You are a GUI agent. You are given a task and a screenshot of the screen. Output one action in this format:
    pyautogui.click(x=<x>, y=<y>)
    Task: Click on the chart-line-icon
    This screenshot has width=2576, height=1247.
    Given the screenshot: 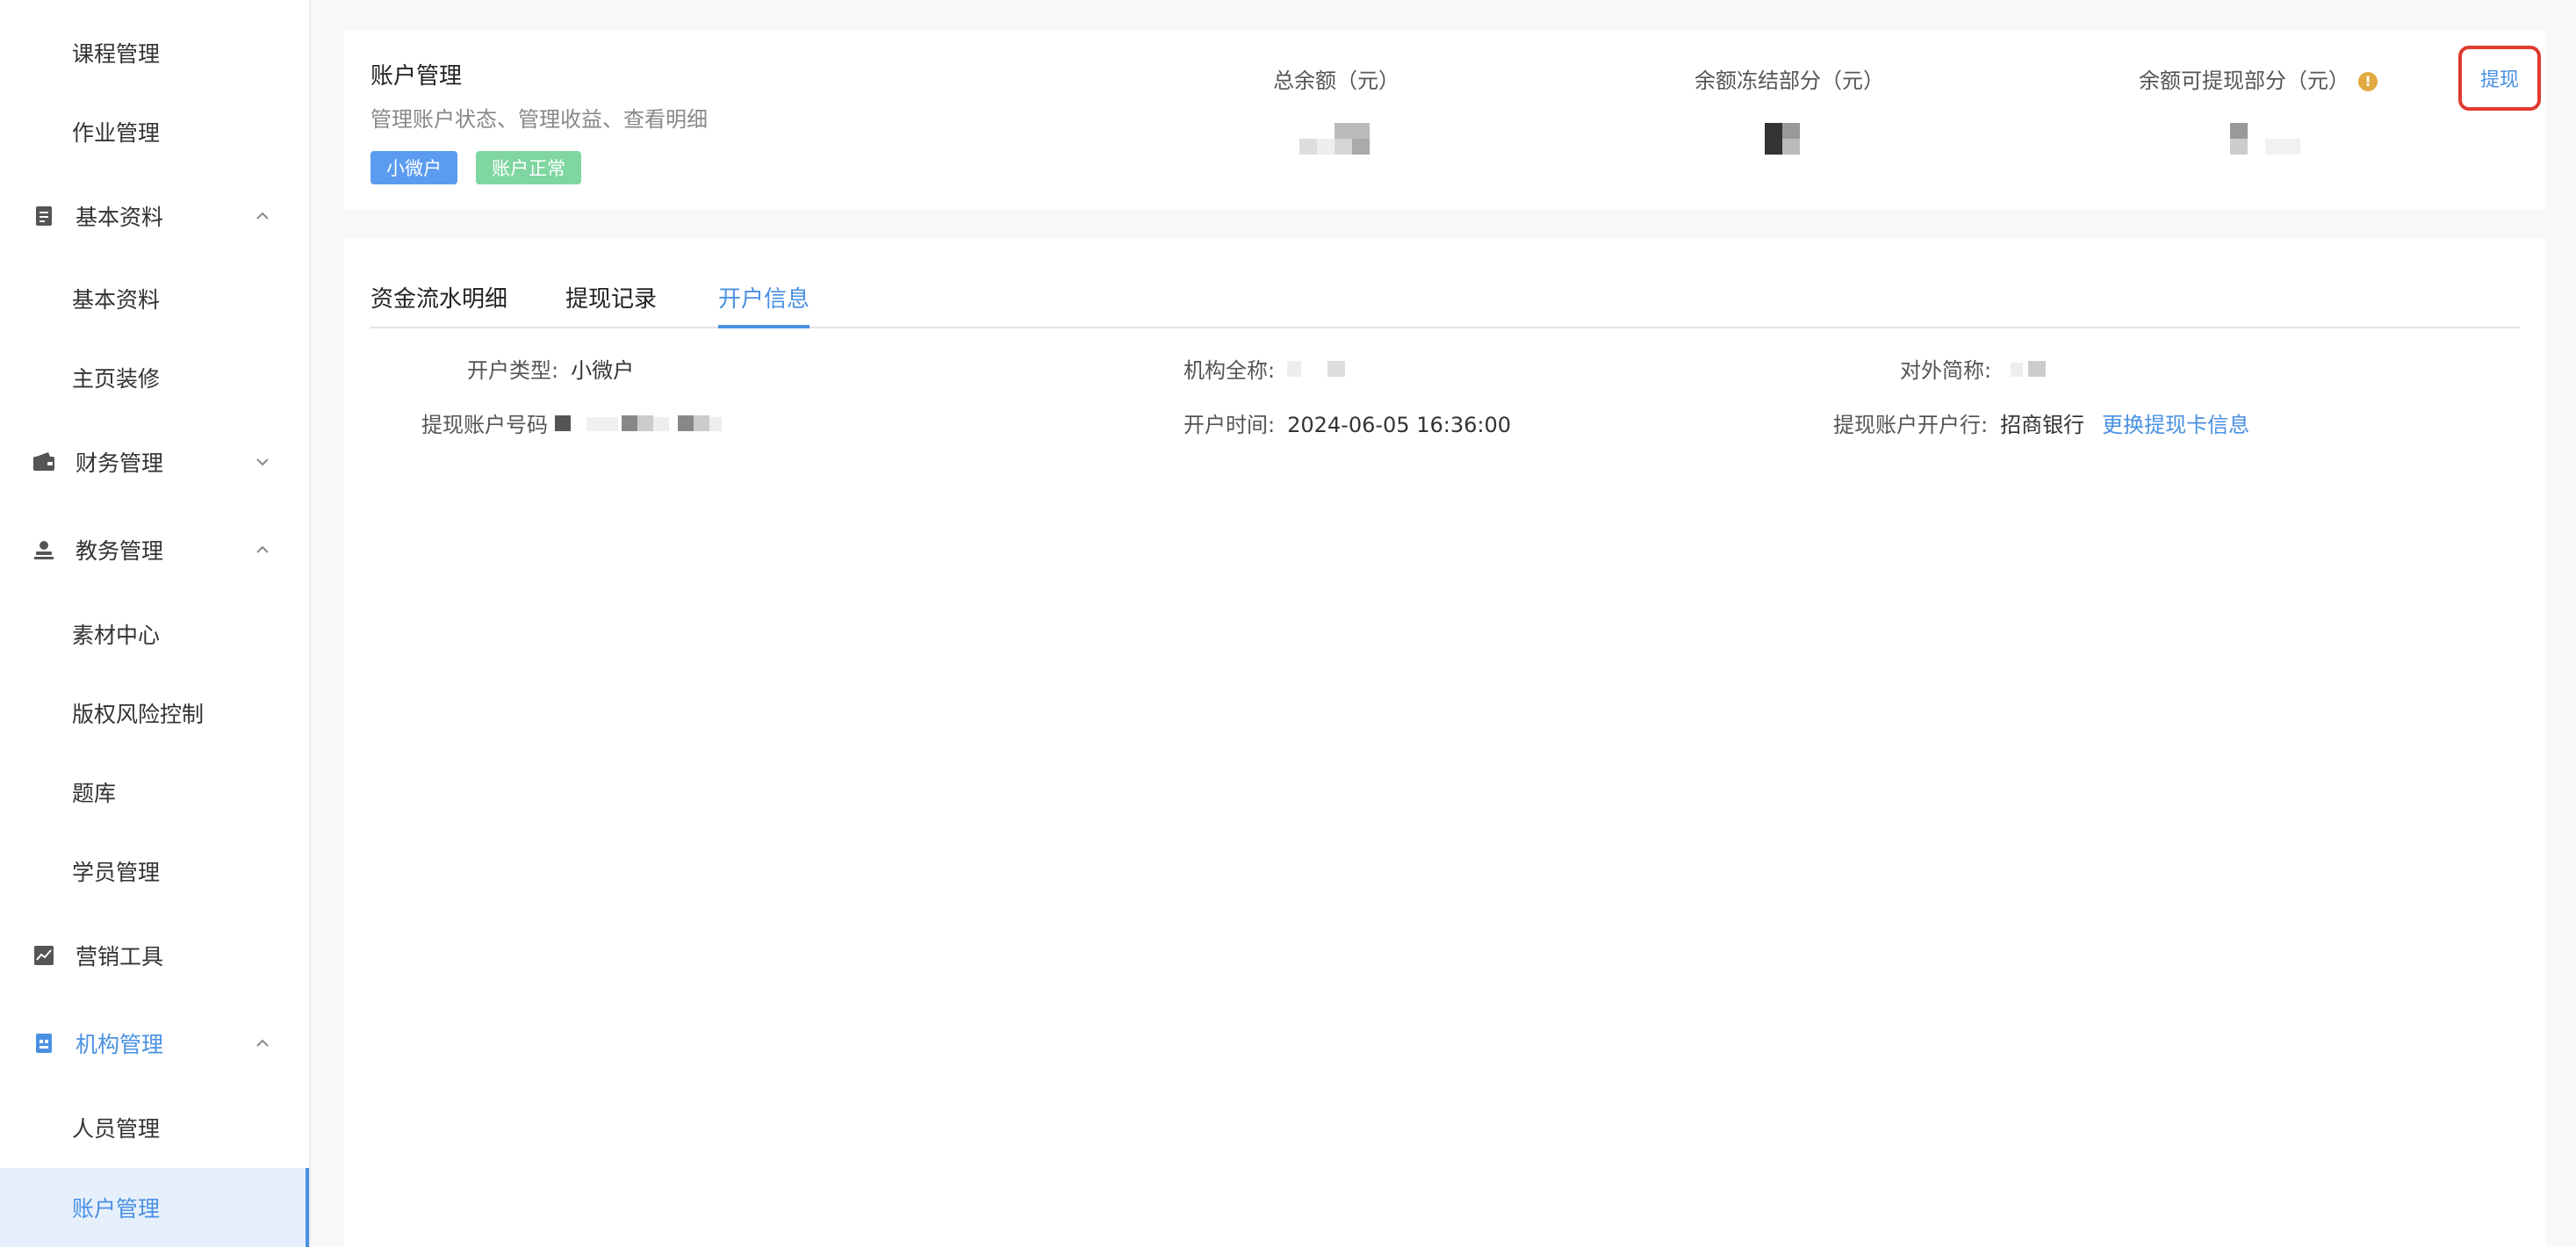 What is the action you would take?
    pyautogui.click(x=44, y=955)
    